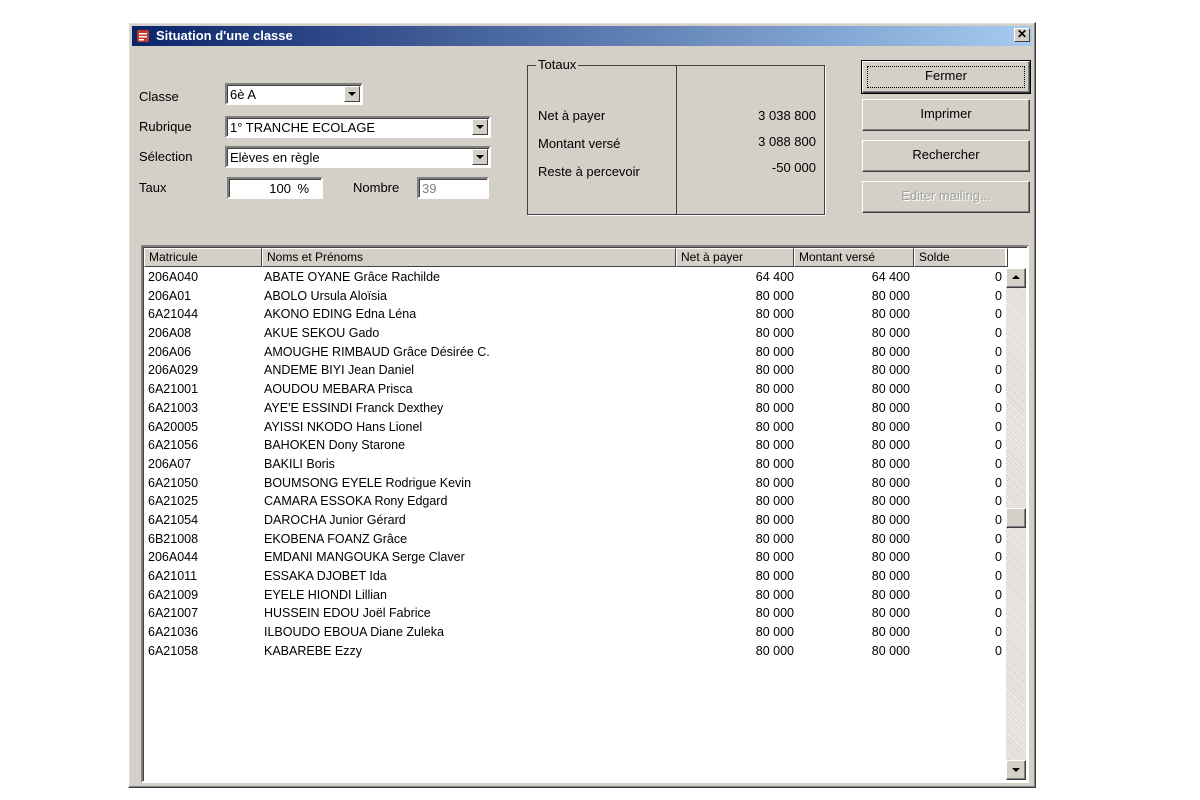 The height and width of the screenshot is (800, 1200). What do you see at coordinates (574, 464) in the screenshot?
I see `table-row: 206A07 BAKILI Boris 80 000 80 000 0` at bounding box center [574, 464].